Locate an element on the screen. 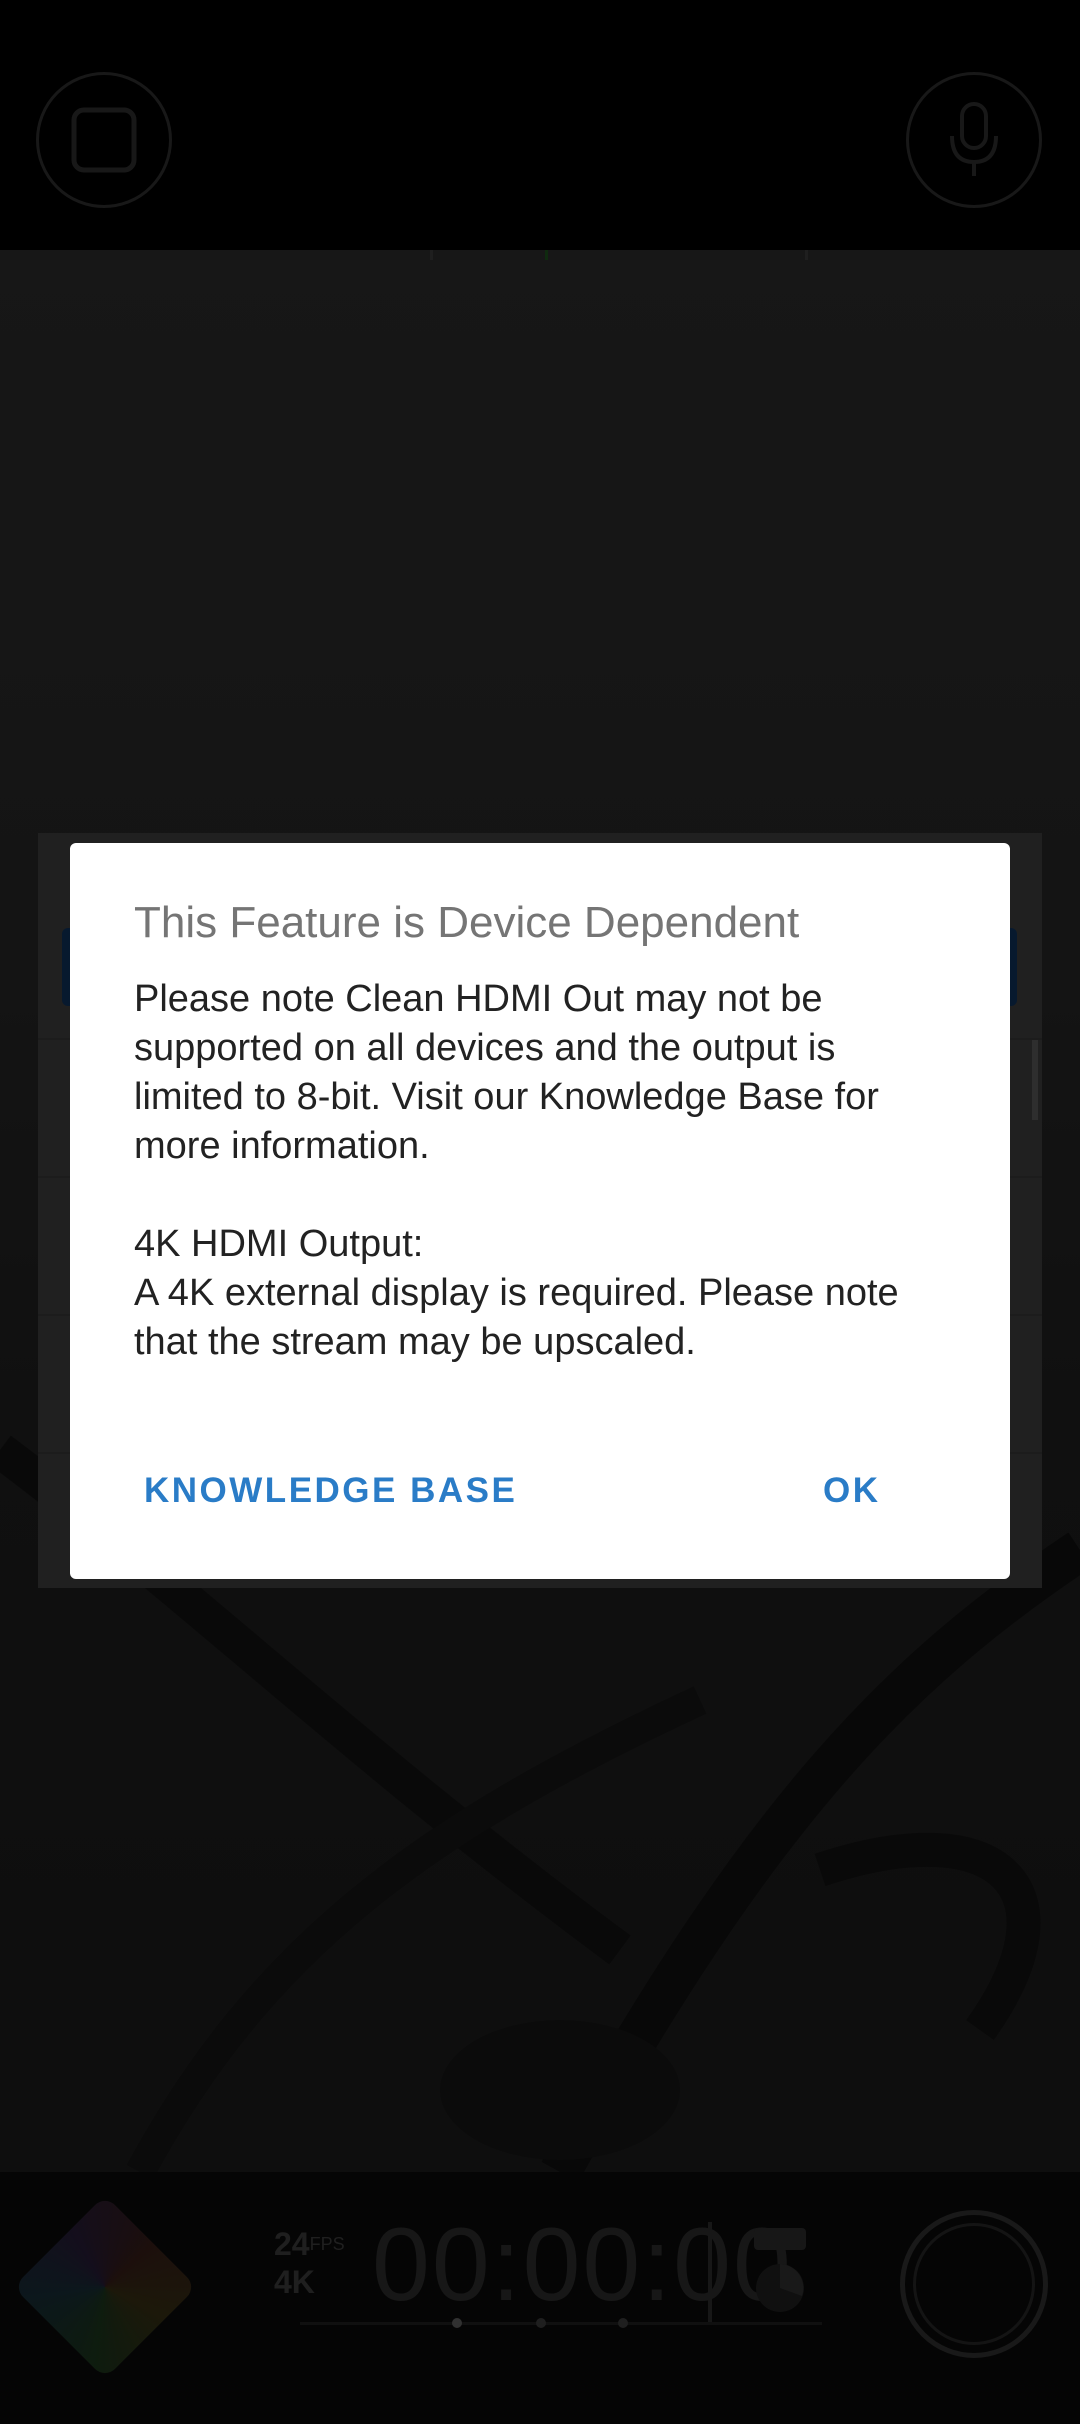  dialog-actions: KNOWLEDGE BASE OK is located at coordinates (540, 1501).